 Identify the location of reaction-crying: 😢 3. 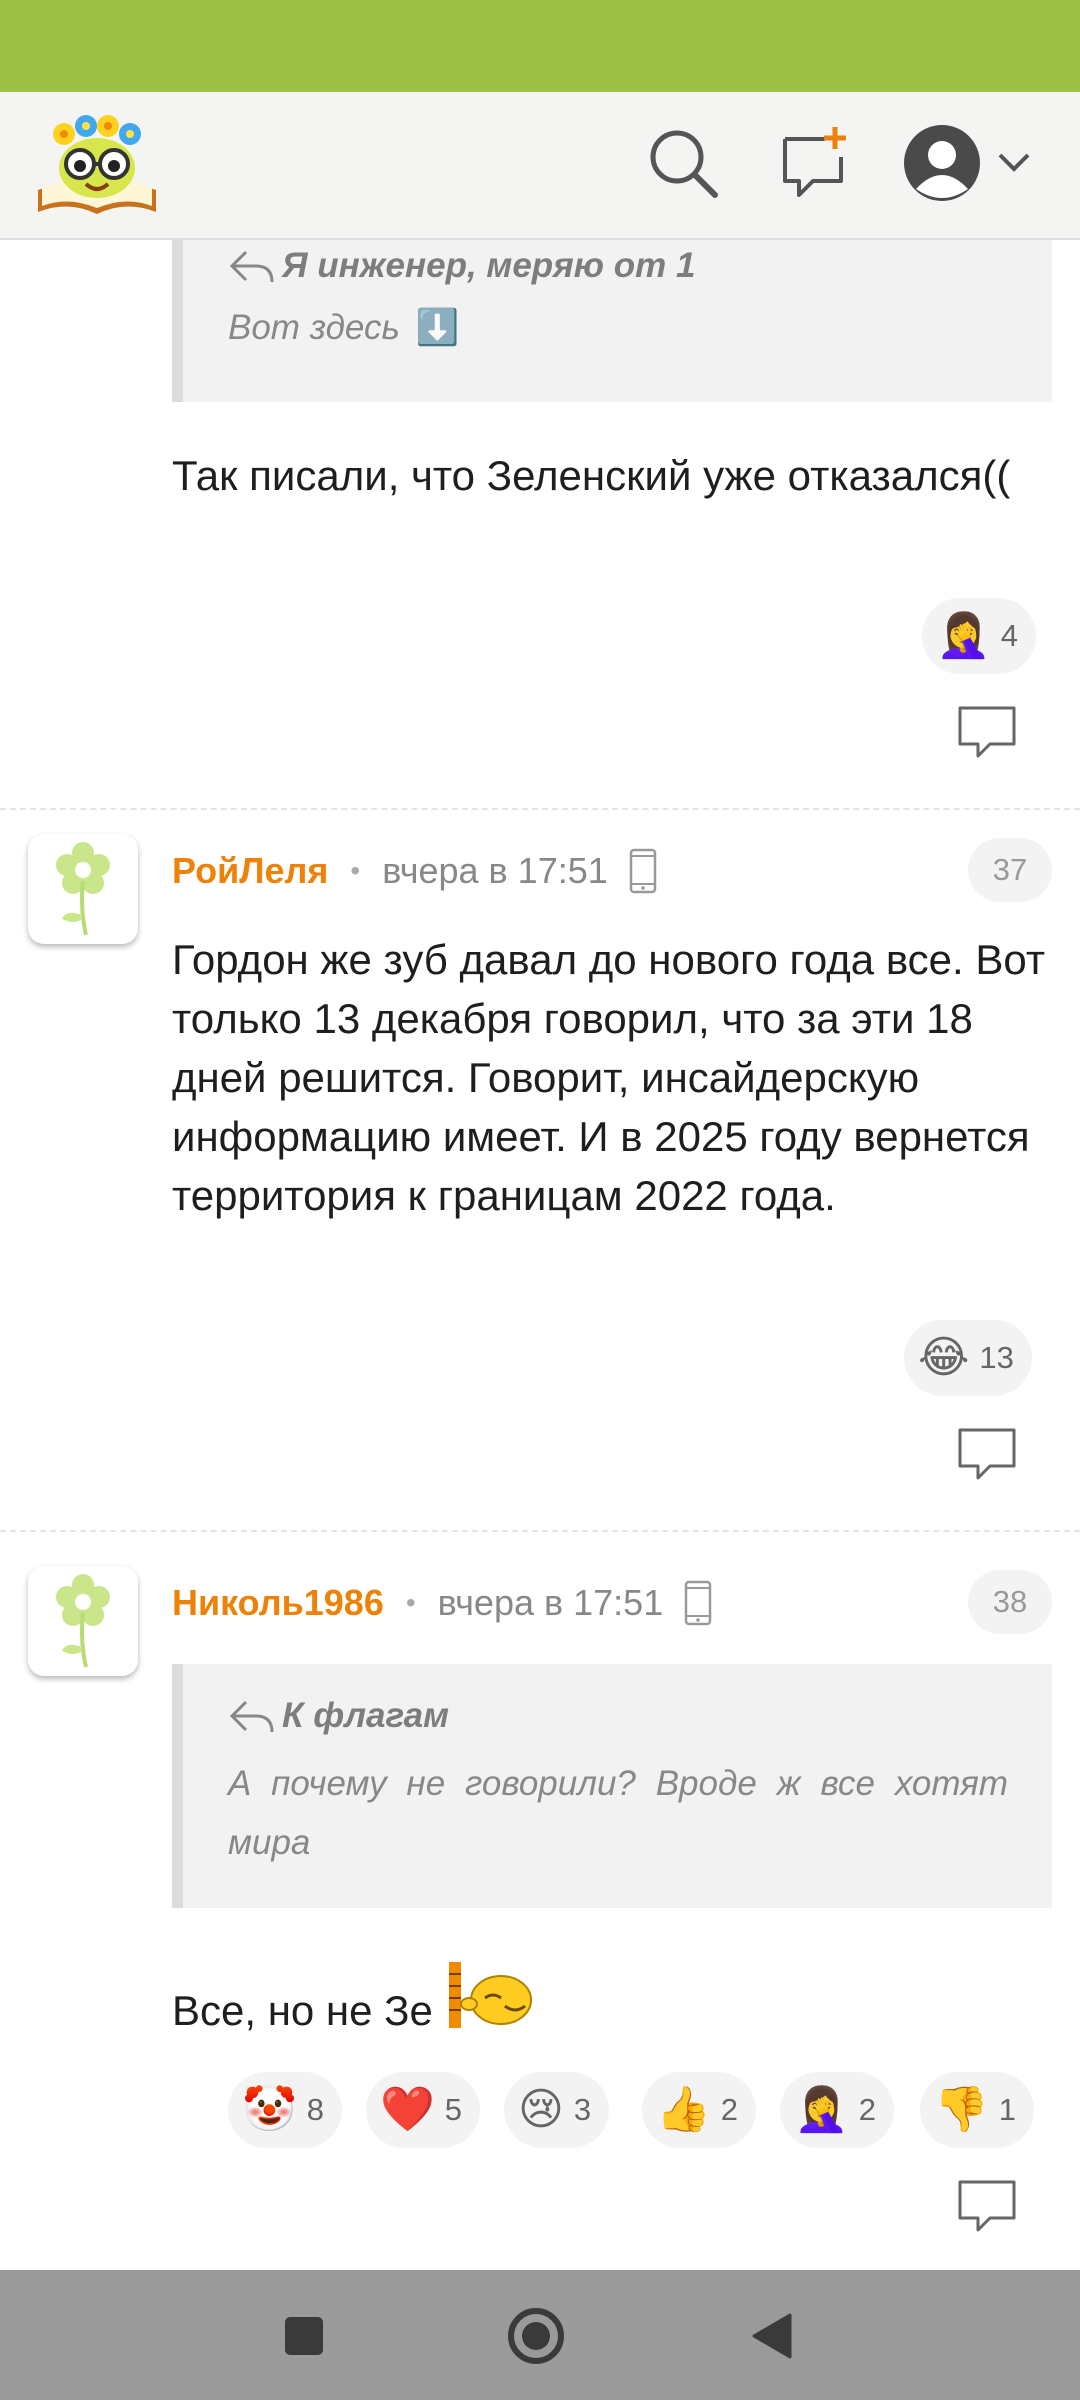
(557, 2110).